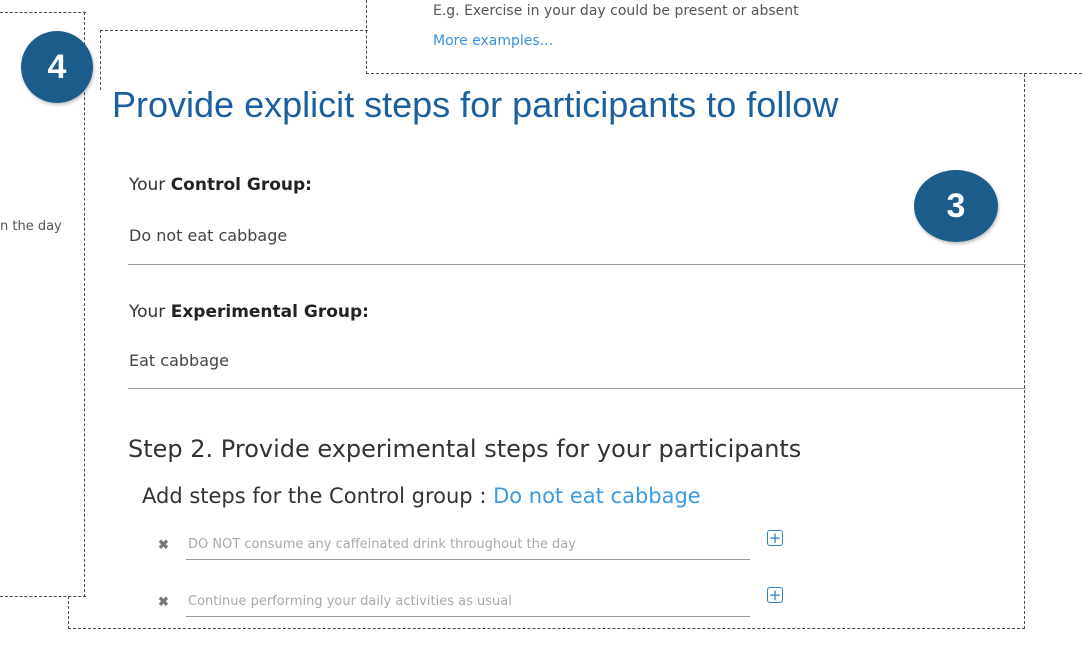 The image size is (1082, 652). Describe the element at coordinates (31, 226) in the screenshot. I see `left-panel-text-fragment: n the day` at that location.